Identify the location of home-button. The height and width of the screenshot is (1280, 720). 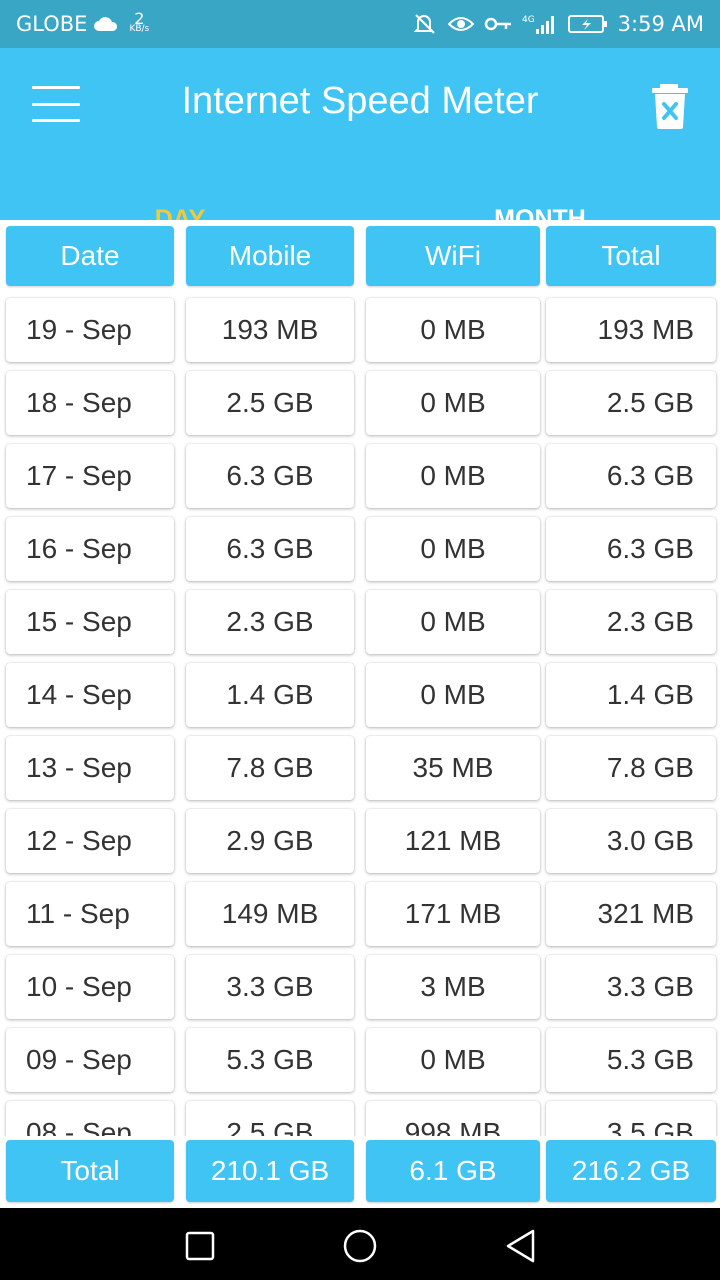
(360, 1246).